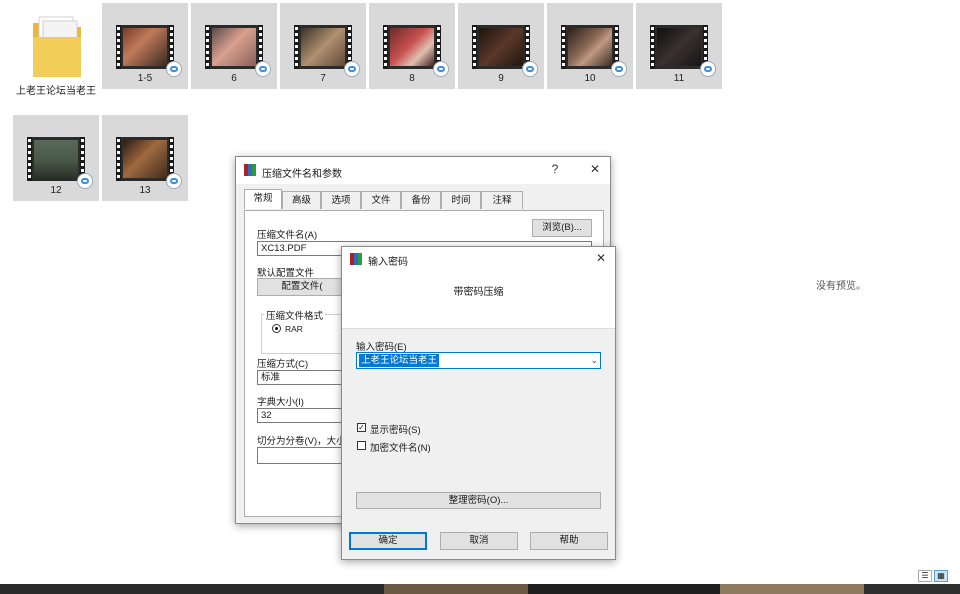 The width and height of the screenshot is (960, 594). What do you see at coordinates (478, 300) in the screenshot?
I see `password-dialog-header: 带密码压缩` at bounding box center [478, 300].